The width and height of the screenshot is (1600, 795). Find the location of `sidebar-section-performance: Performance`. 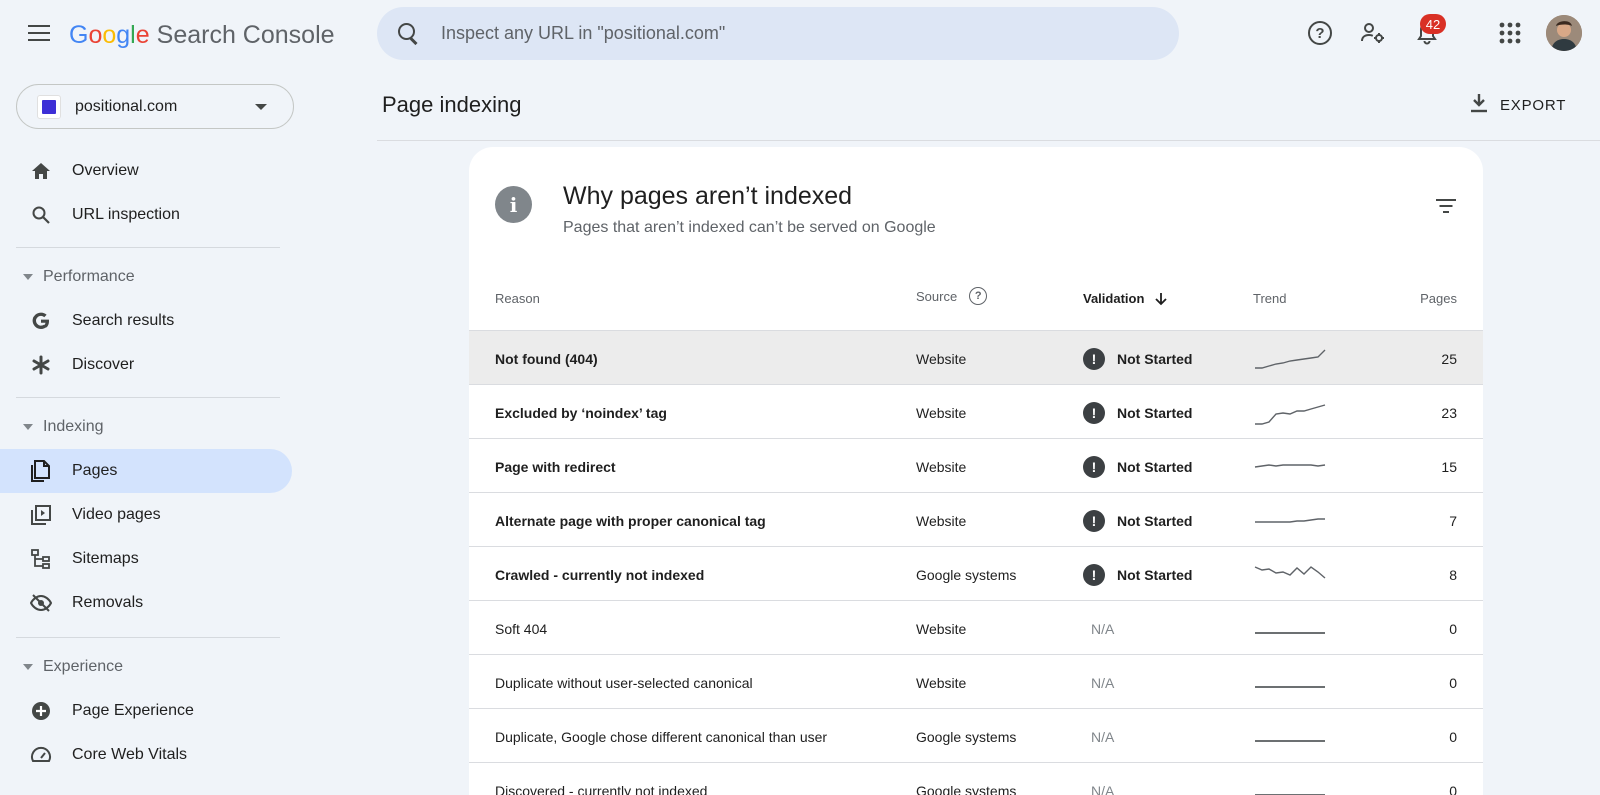

sidebar-section-performance: Performance is located at coordinates (77, 277).